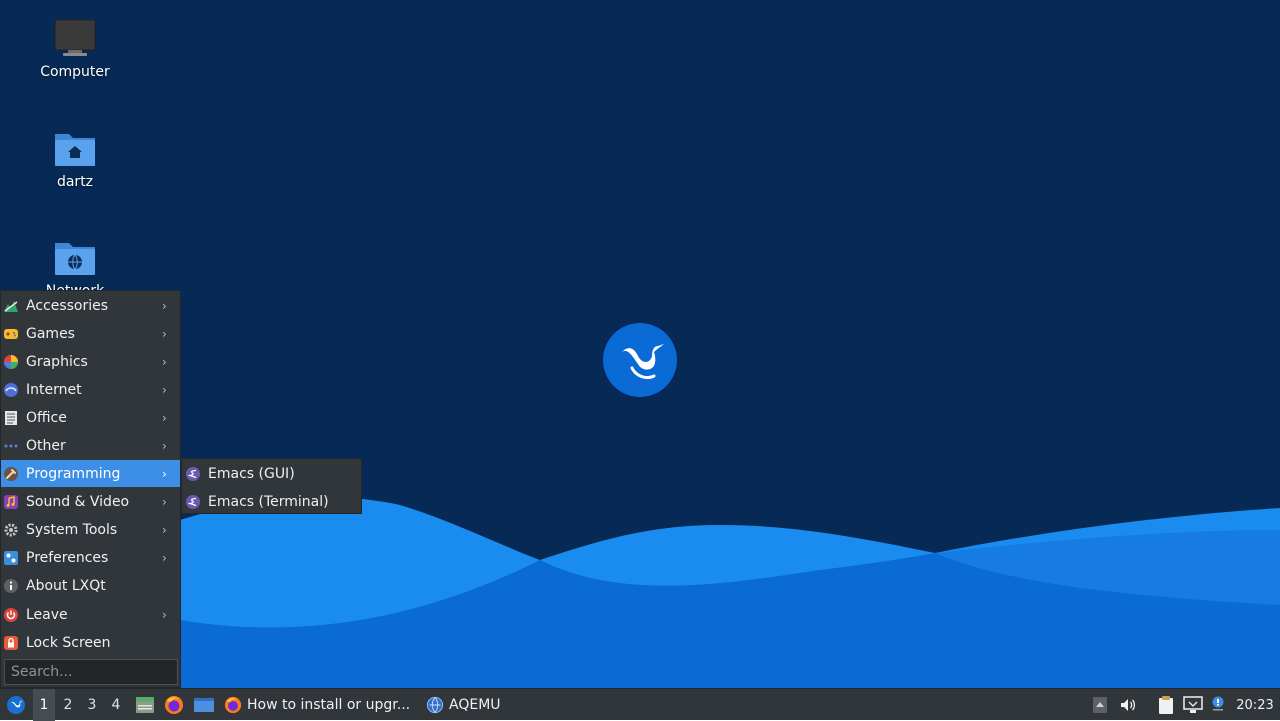 The height and width of the screenshot is (721, 1280). I want to click on network-icon, so click(1193, 704).